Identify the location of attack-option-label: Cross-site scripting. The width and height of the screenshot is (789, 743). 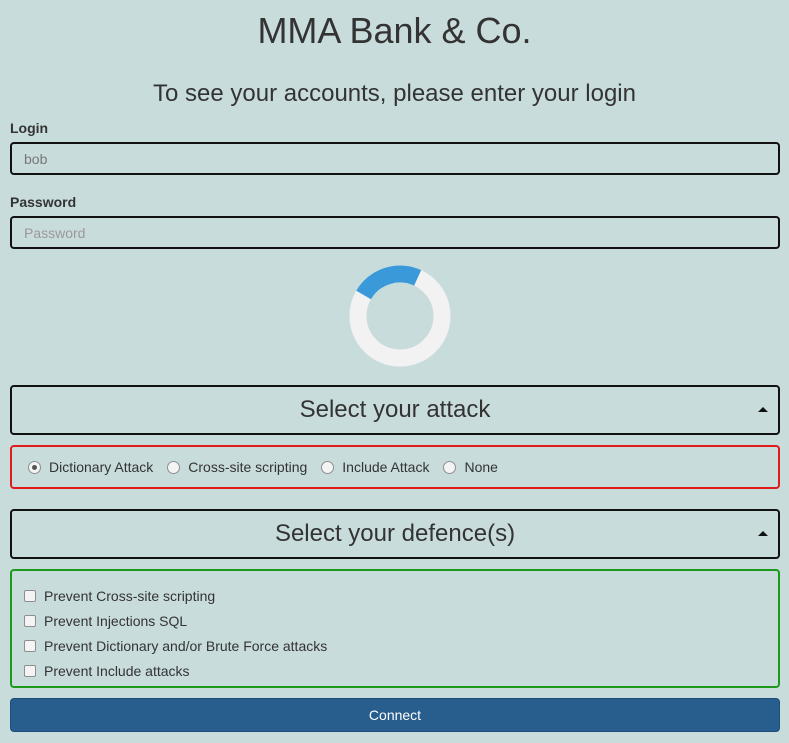
(248, 467).